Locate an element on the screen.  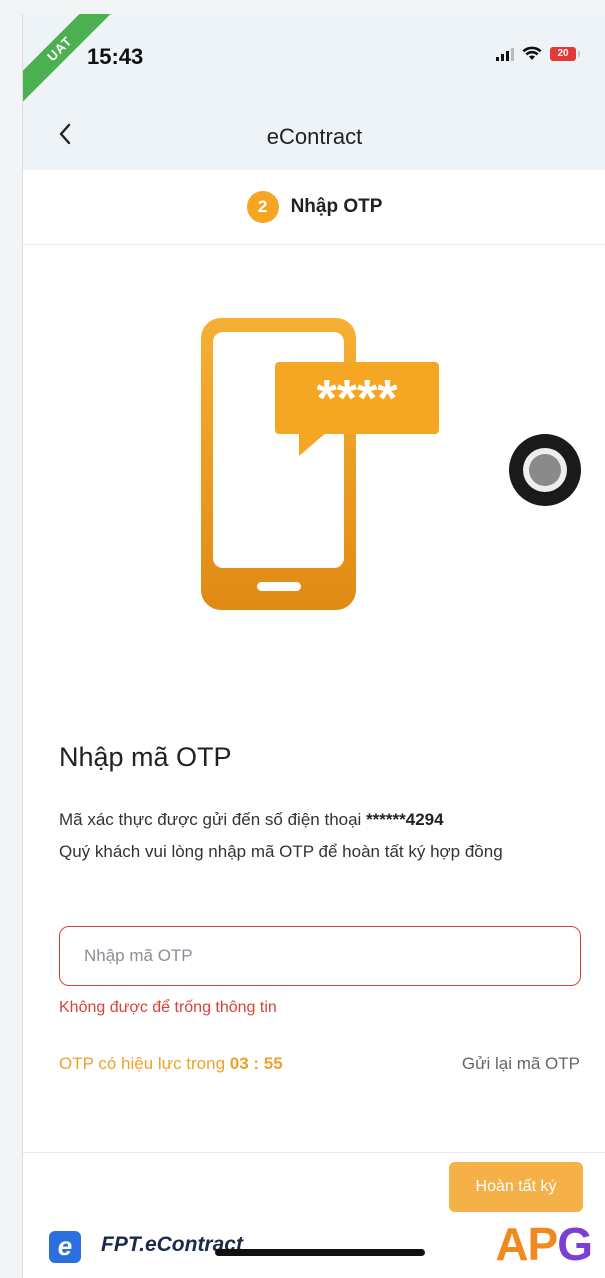
otp-bubble-text: **** is located at coordinates (358, 399).